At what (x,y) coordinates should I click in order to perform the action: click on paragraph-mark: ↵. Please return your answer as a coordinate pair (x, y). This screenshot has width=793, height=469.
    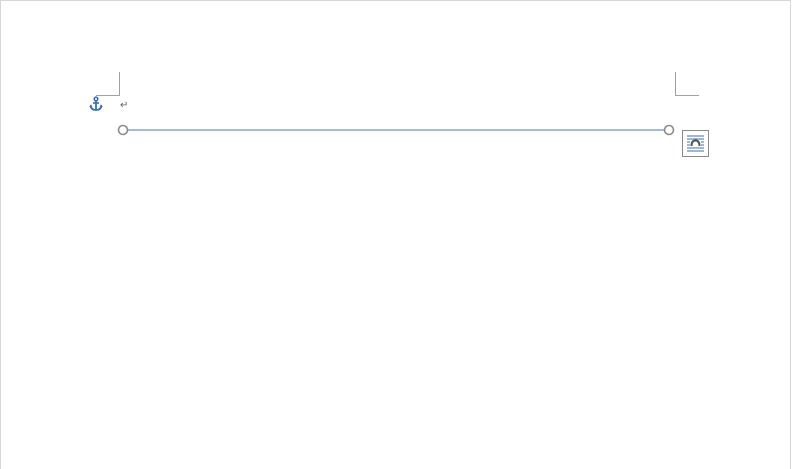
    Looking at the image, I should click on (124, 105).